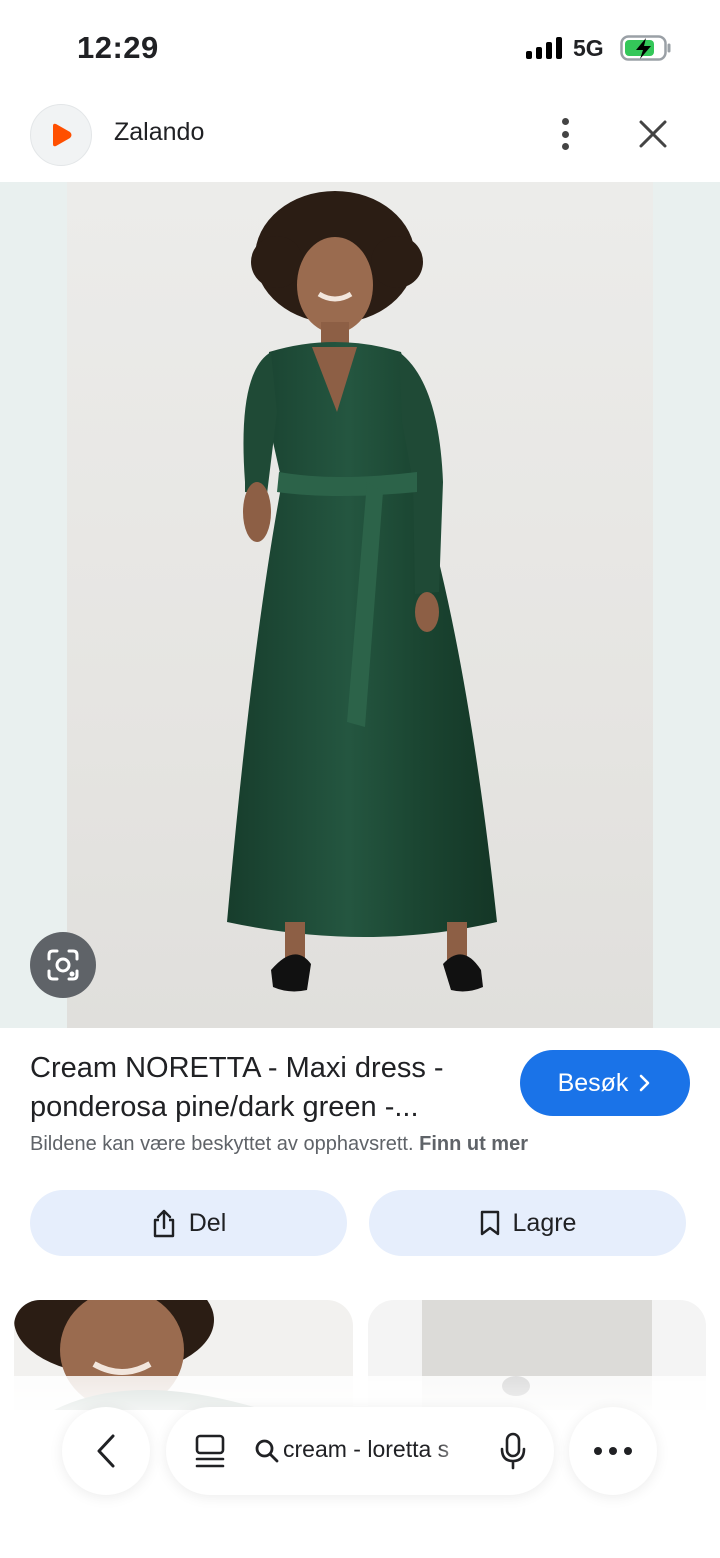  I want to click on status-time: 12:29, so click(118, 47).